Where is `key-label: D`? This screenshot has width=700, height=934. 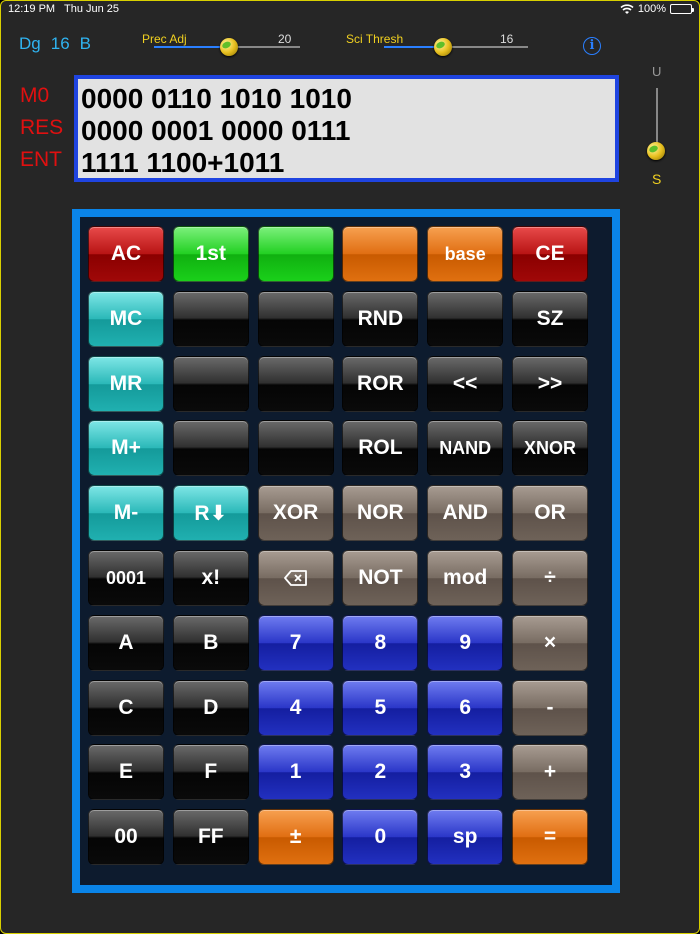 key-label: D is located at coordinates (211, 707).